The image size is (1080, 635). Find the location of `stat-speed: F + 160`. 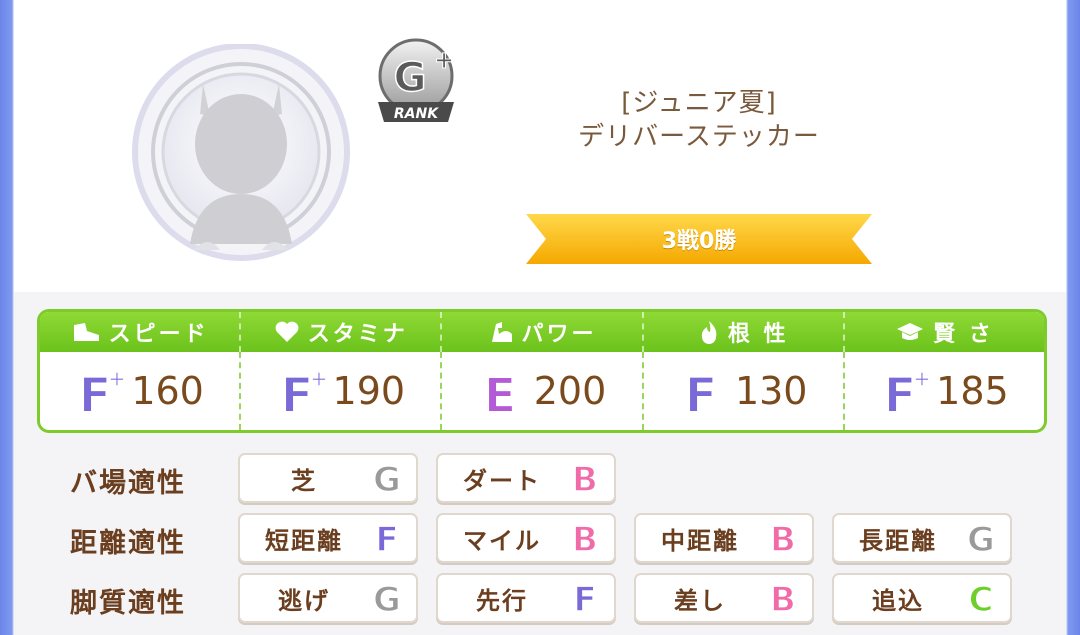

stat-speed: F + 160 is located at coordinates (141, 391).